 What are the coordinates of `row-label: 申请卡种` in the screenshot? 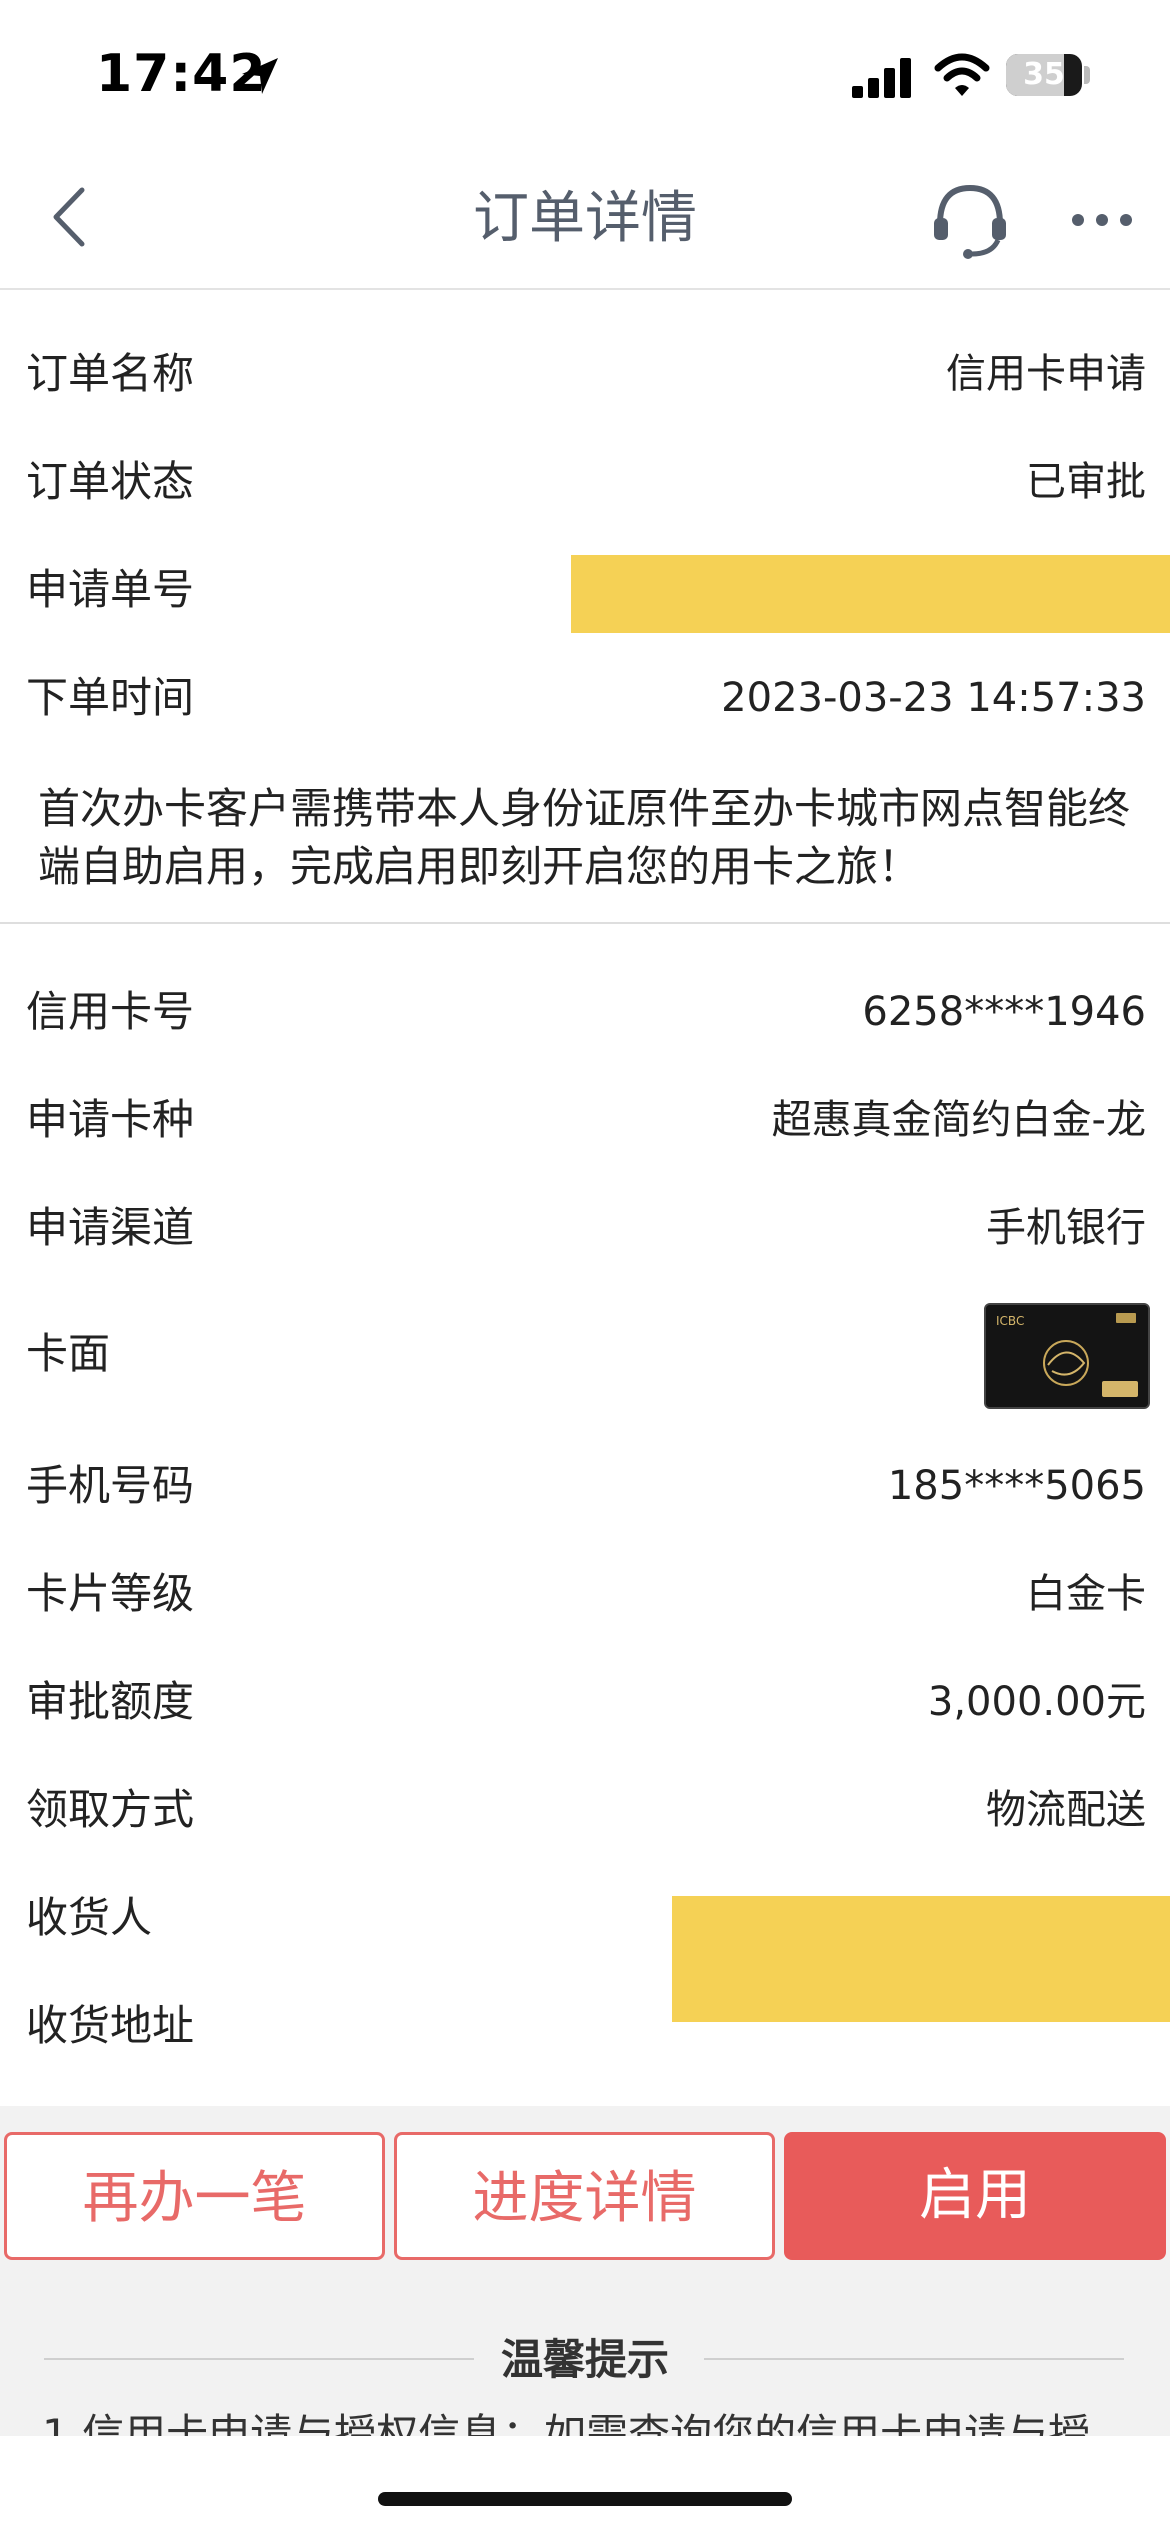 It's located at (110, 1119).